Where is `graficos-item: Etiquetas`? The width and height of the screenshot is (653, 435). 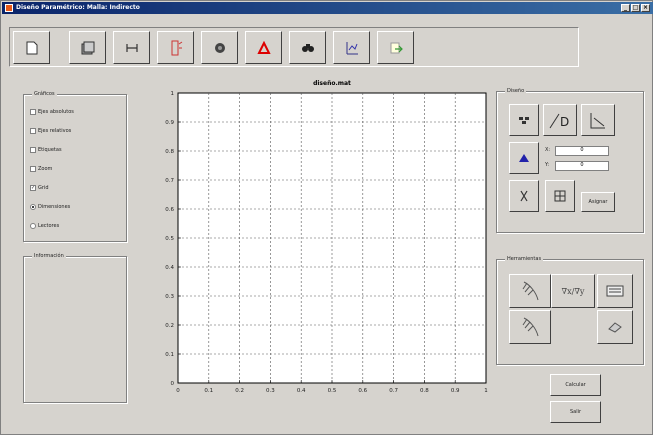
graficos-item: Etiquetas is located at coordinates (46, 150).